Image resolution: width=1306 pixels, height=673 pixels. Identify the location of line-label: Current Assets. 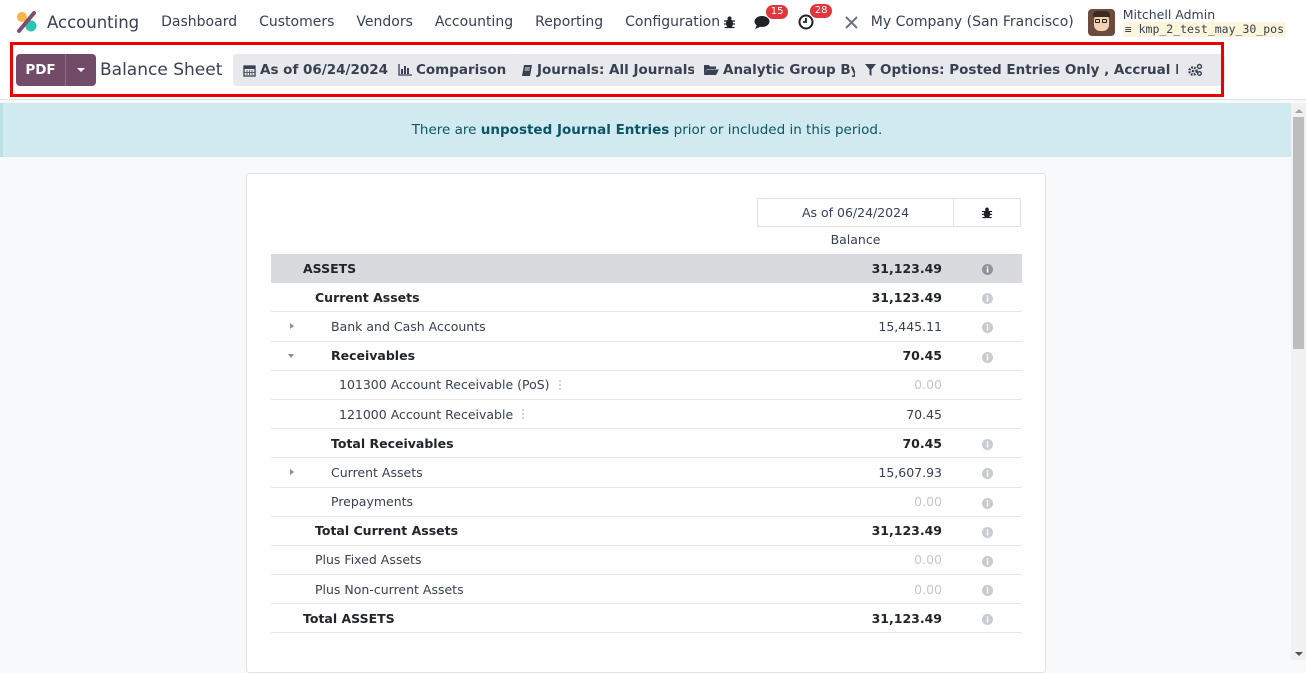
(377, 472).